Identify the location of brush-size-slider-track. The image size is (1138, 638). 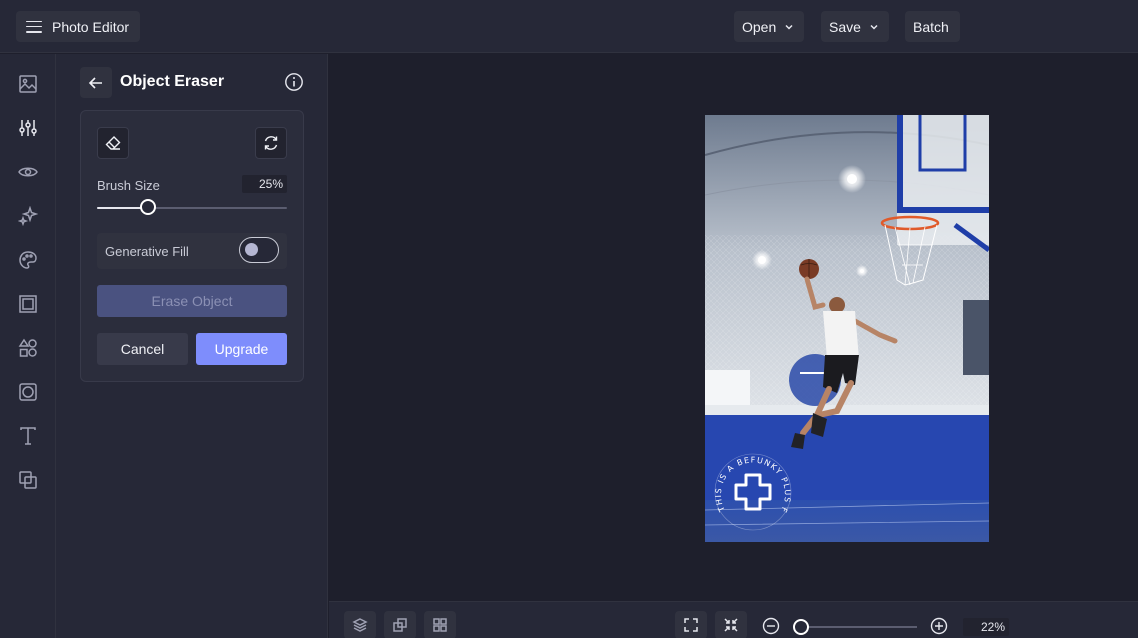
(192, 208).